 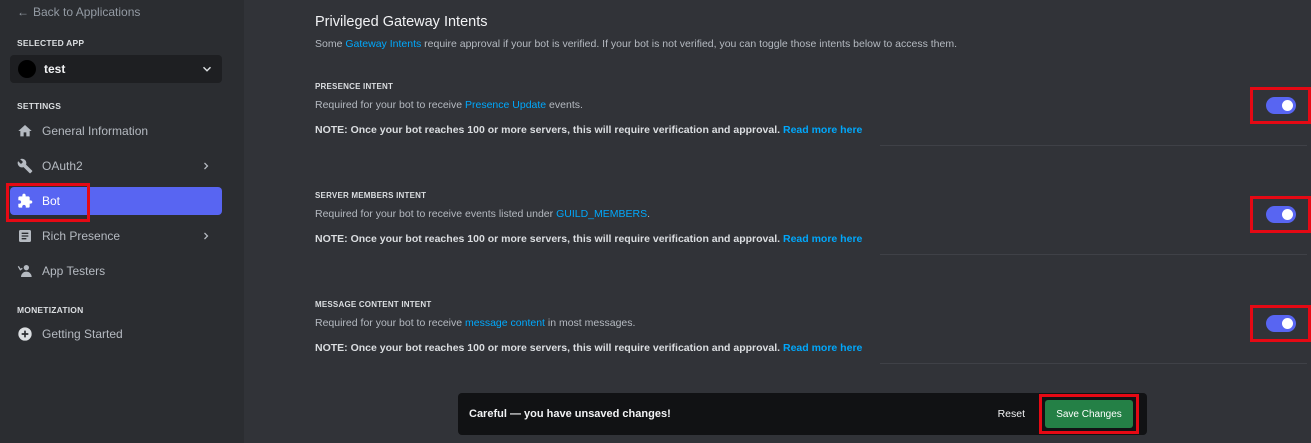 I want to click on sidebar-item-general-information: General Information, so click(x=116, y=131).